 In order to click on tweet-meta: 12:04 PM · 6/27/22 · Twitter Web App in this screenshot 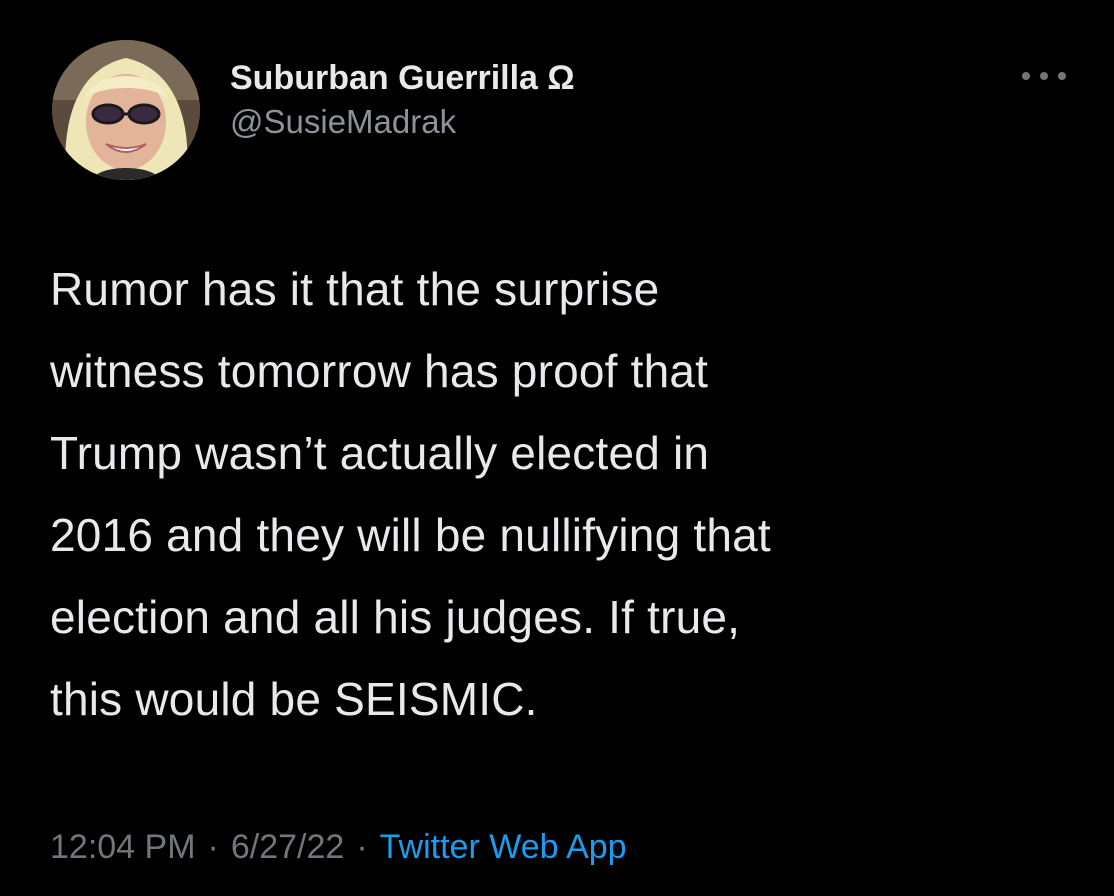, I will do `click(338, 847)`.